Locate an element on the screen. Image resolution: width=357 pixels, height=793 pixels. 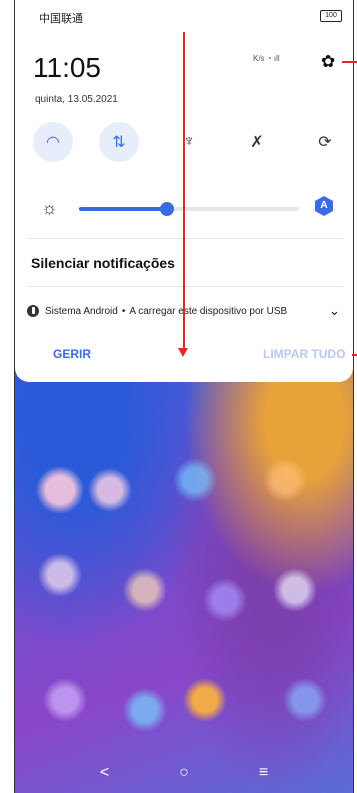
notification-app-name: Sistema Android is located at coordinates (81, 311).